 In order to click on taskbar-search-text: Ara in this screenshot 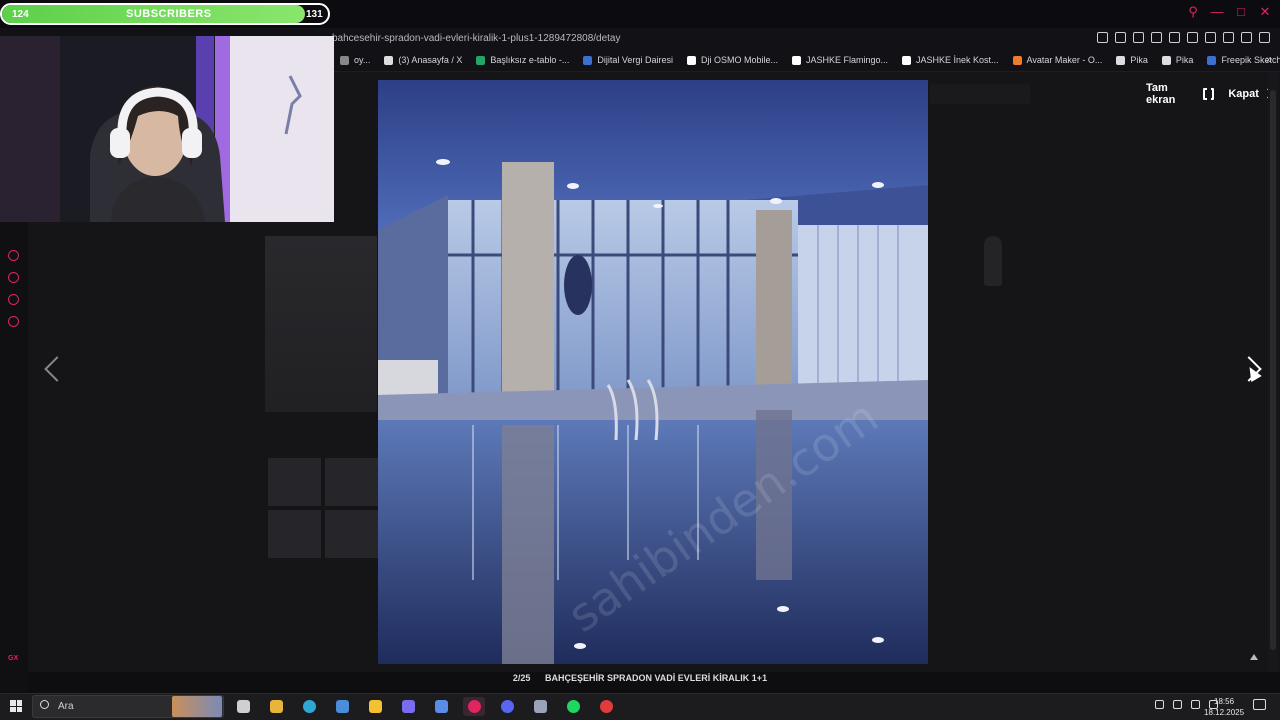, I will do `click(66, 706)`.